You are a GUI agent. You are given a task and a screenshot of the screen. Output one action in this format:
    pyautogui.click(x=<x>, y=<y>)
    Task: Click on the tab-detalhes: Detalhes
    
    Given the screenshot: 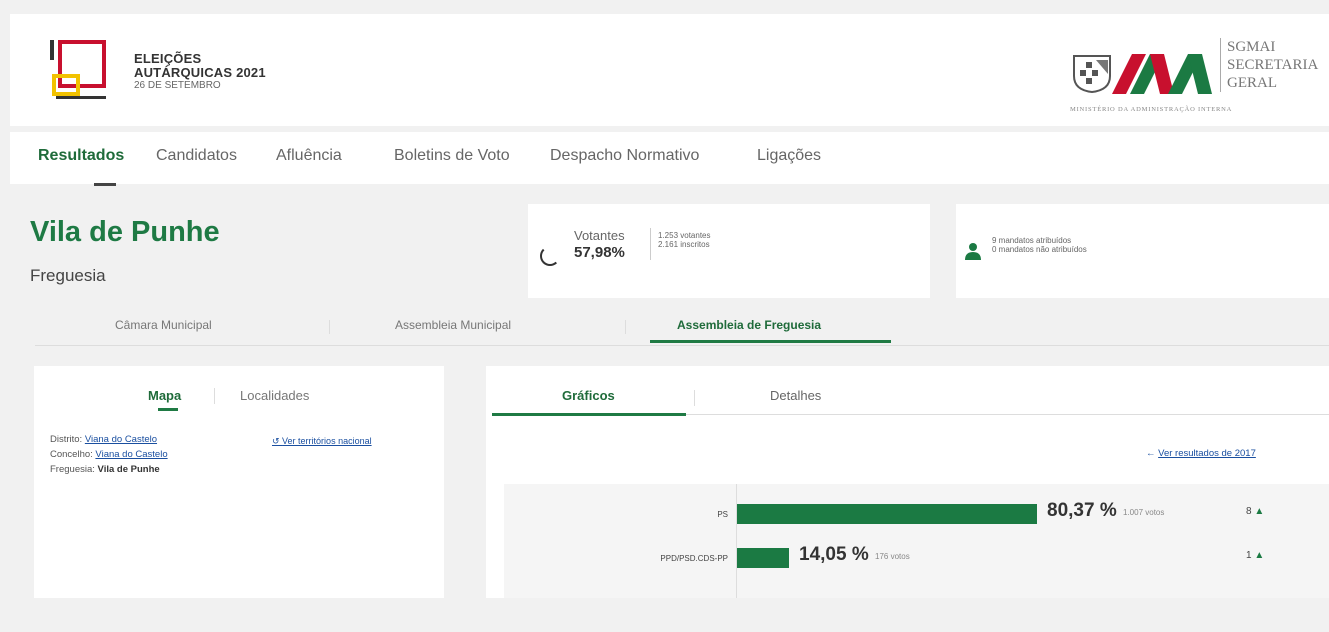 What is the action you would take?
    pyautogui.click(x=795, y=395)
    